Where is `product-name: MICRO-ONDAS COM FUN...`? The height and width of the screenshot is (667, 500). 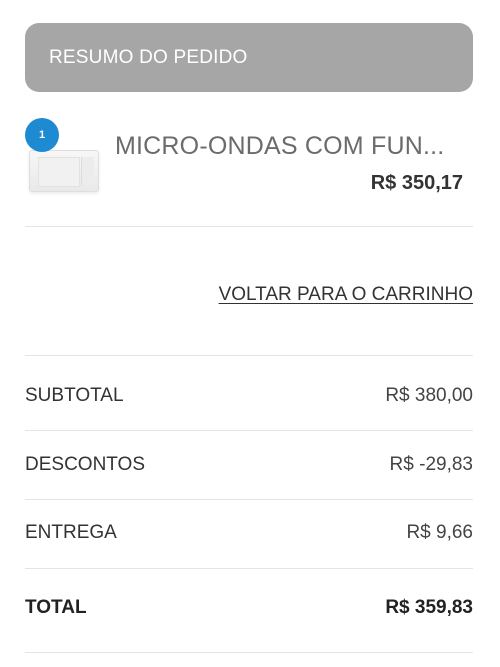
product-name: MICRO-ONDAS COM FUN... is located at coordinates (280, 146).